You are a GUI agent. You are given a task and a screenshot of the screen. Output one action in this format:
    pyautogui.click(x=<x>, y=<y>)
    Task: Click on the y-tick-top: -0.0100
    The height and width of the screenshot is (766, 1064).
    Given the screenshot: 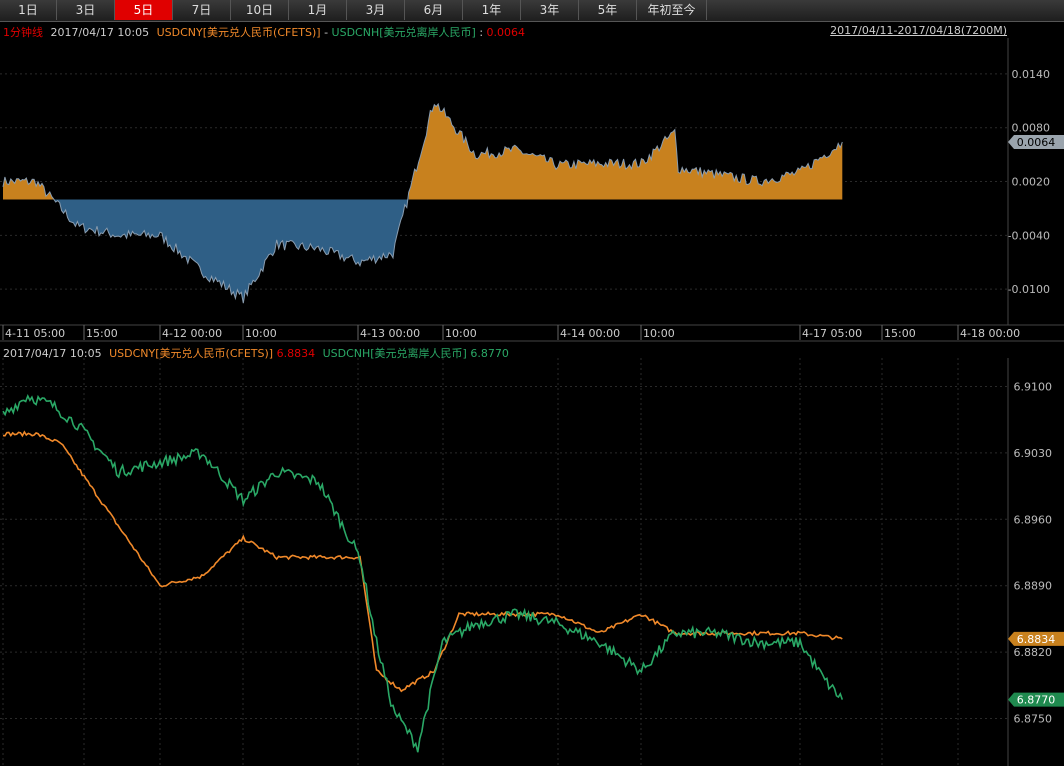 What is the action you would take?
    pyautogui.click(x=1029, y=289)
    